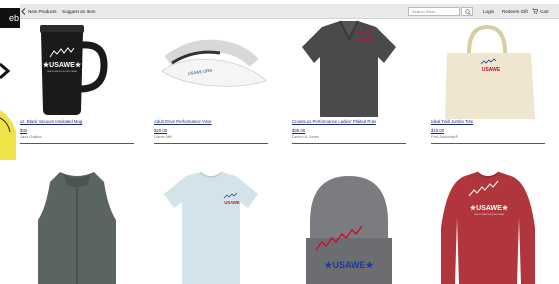  I want to click on product-title: oz. Black Vacuum Insulated Mug, so click(77, 122).